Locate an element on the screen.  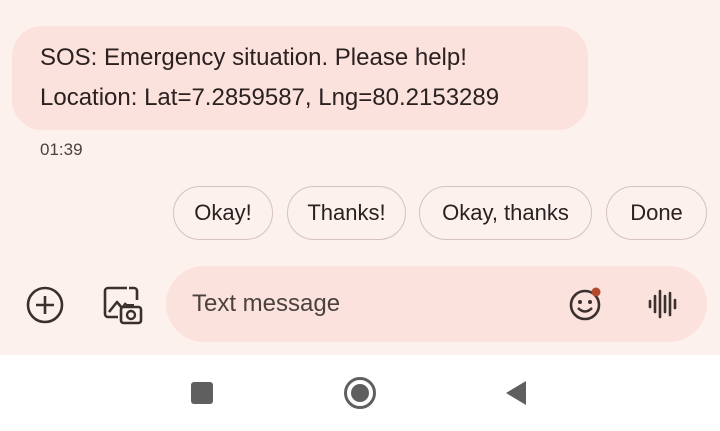
text-message-input is located at coordinates (372, 304).